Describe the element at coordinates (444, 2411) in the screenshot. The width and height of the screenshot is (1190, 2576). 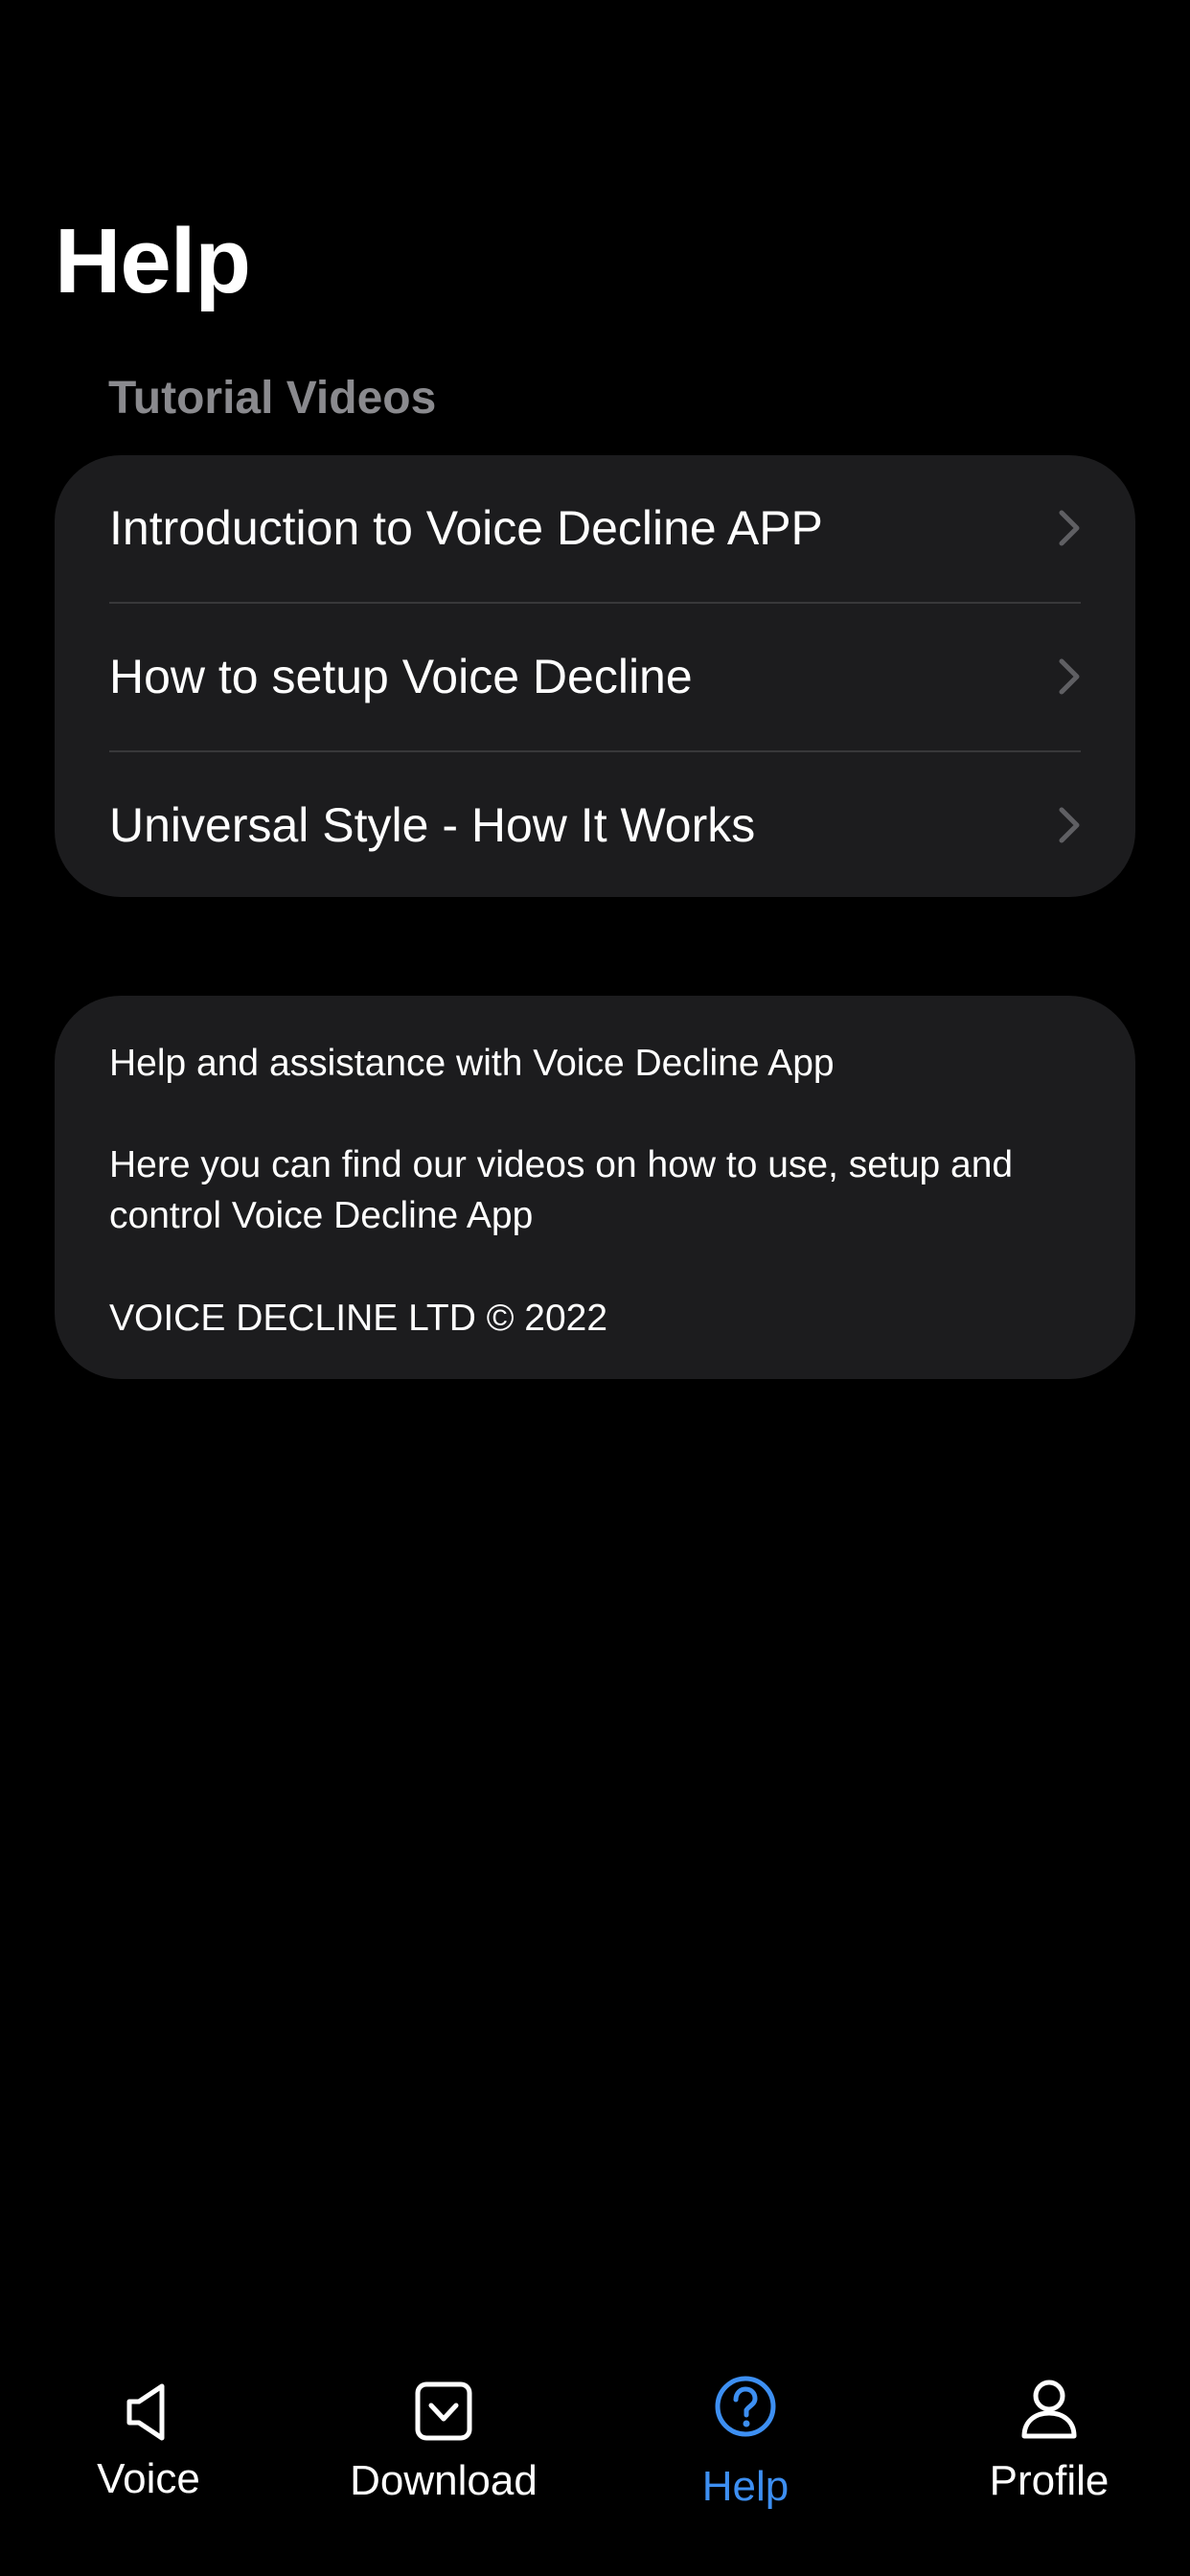
I see `download-box-icon` at that location.